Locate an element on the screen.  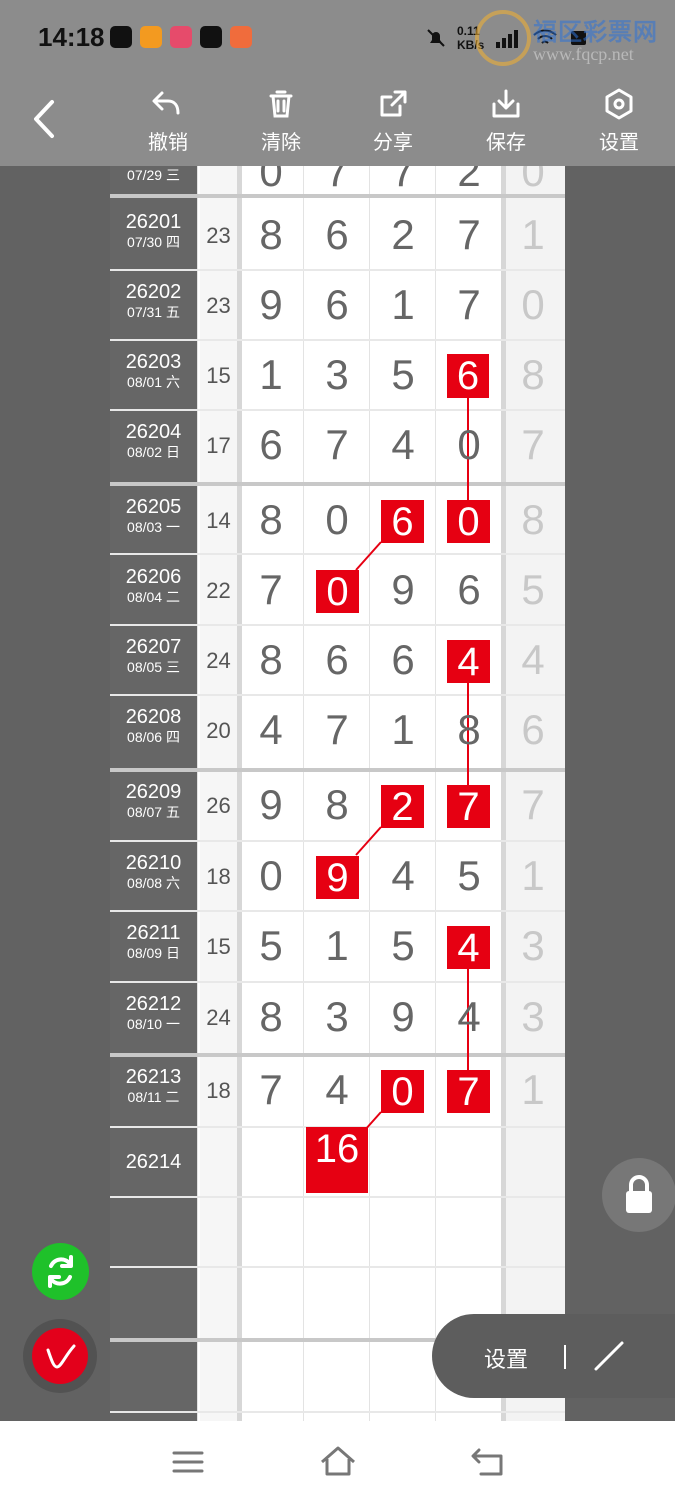
issue-label-partial: 07/29 三 is located at coordinates (153, 175).